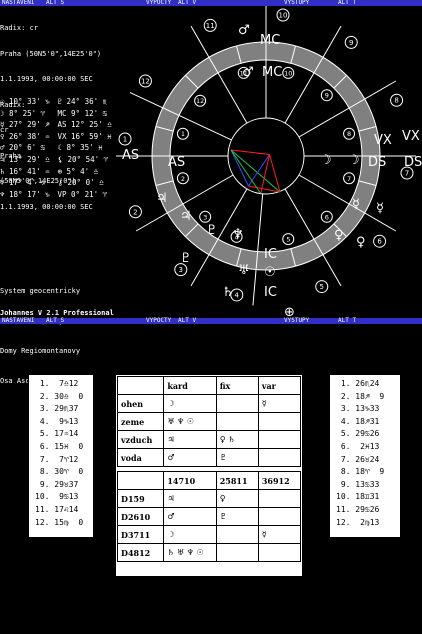 Image resolution: width=422 pixels, height=634 pixels. Describe the element at coordinates (57, 484) in the screenshot. I see `house-cusp-row: 9. 29♉37` at that location.